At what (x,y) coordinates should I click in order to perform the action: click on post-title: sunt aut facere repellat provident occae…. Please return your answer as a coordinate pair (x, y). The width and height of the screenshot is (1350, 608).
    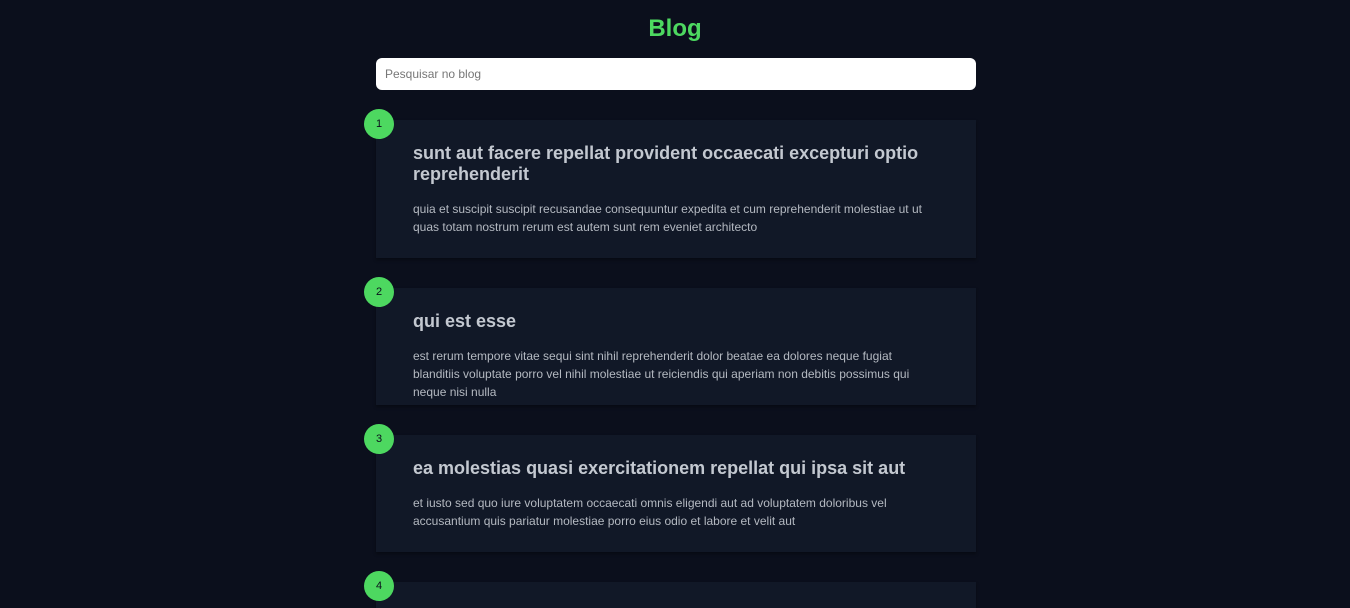
    Looking at the image, I should click on (676, 164).